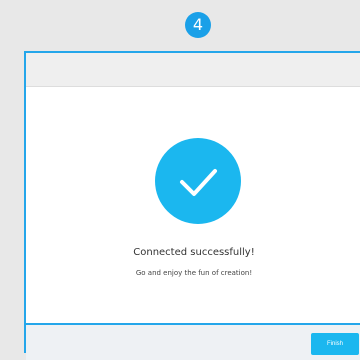  What do you see at coordinates (194, 273) in the screenshot?
I see `success-subtitle: Go and enjoy the fun of creation!` at bounding box center [194, 273].